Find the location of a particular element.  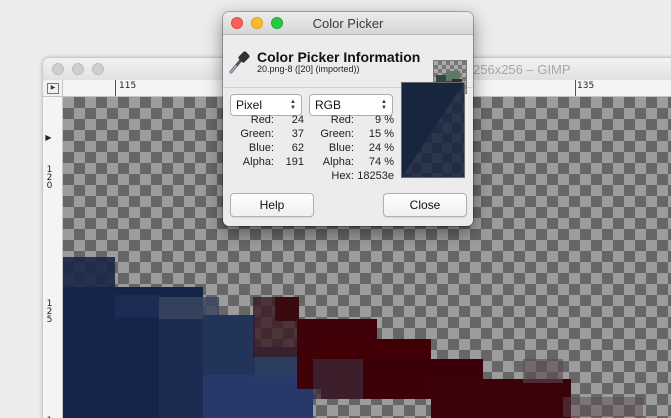

rgb-label: Blue: is located at coordinates (341, 148).